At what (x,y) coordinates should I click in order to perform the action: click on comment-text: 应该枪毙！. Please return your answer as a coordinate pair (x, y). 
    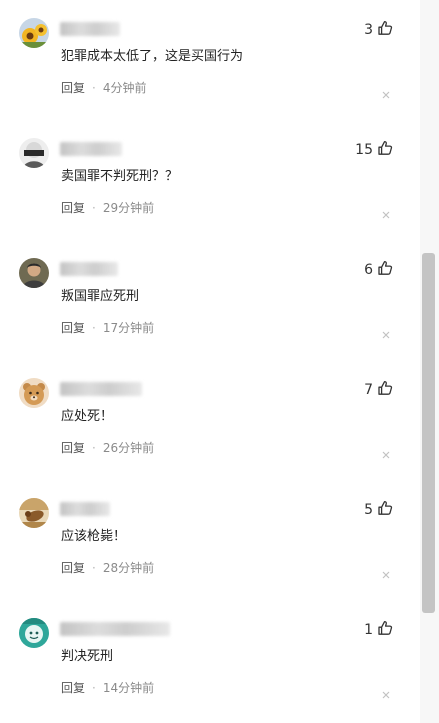
    Looking at the image, I should click on (94, 536).